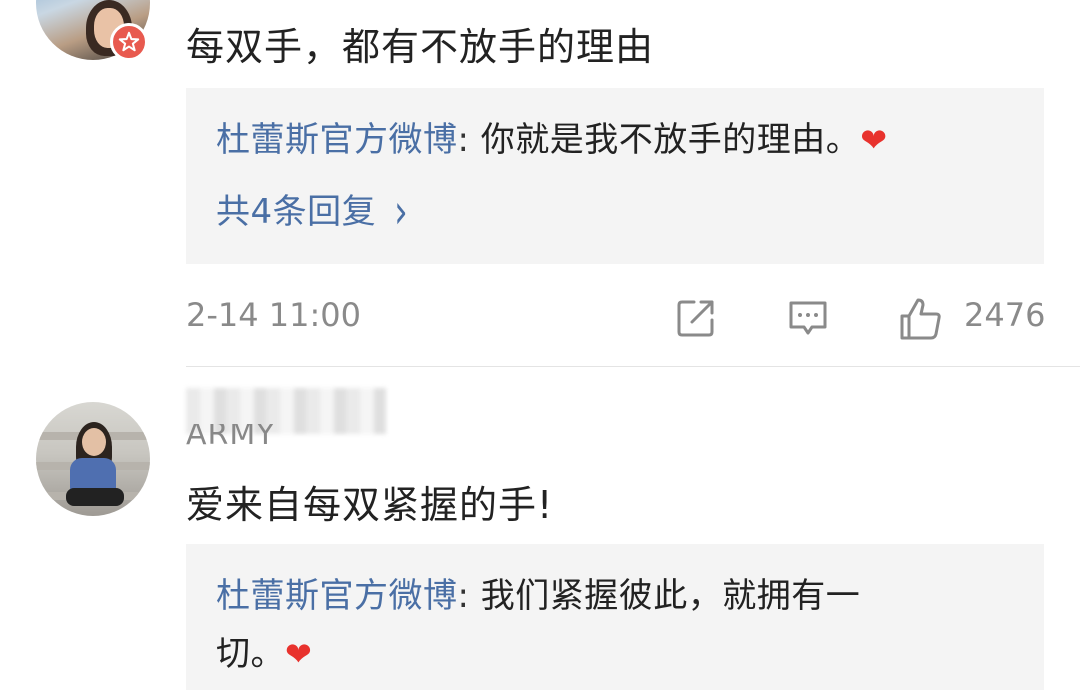  Describe the element at coordinates (370, 505) in the screenshot. I see `comment-text: 爱来自每双紧握的手!` at that location.